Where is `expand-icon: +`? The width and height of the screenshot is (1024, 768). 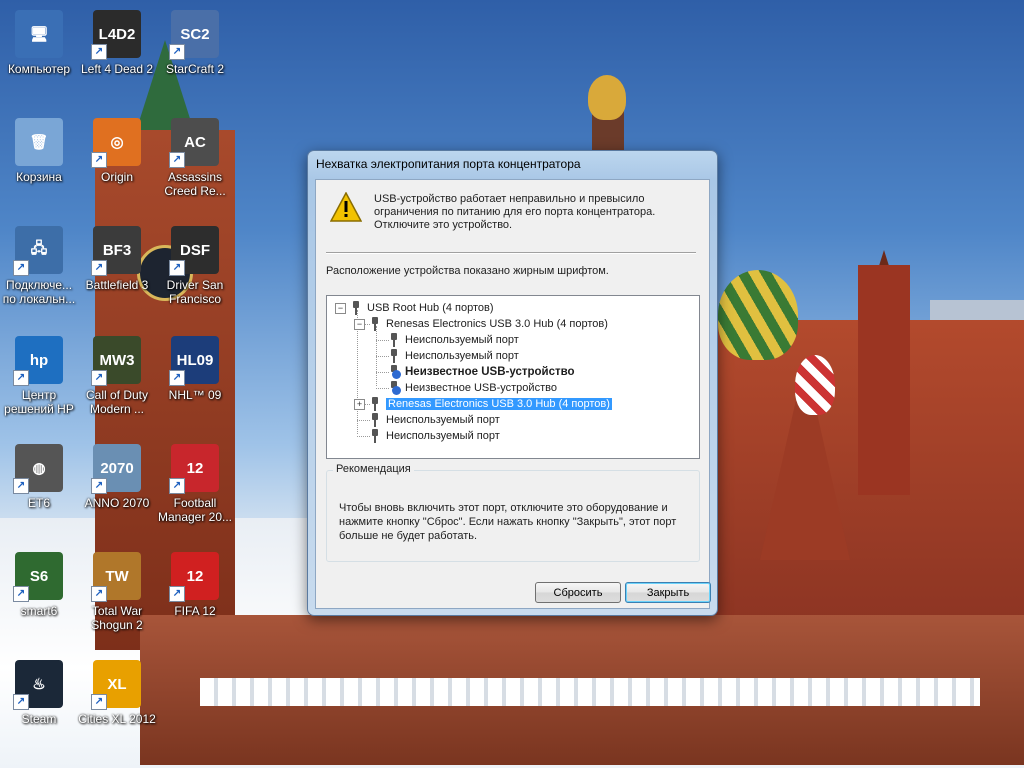 expand-icon: + is located at coordinates (359, 404).